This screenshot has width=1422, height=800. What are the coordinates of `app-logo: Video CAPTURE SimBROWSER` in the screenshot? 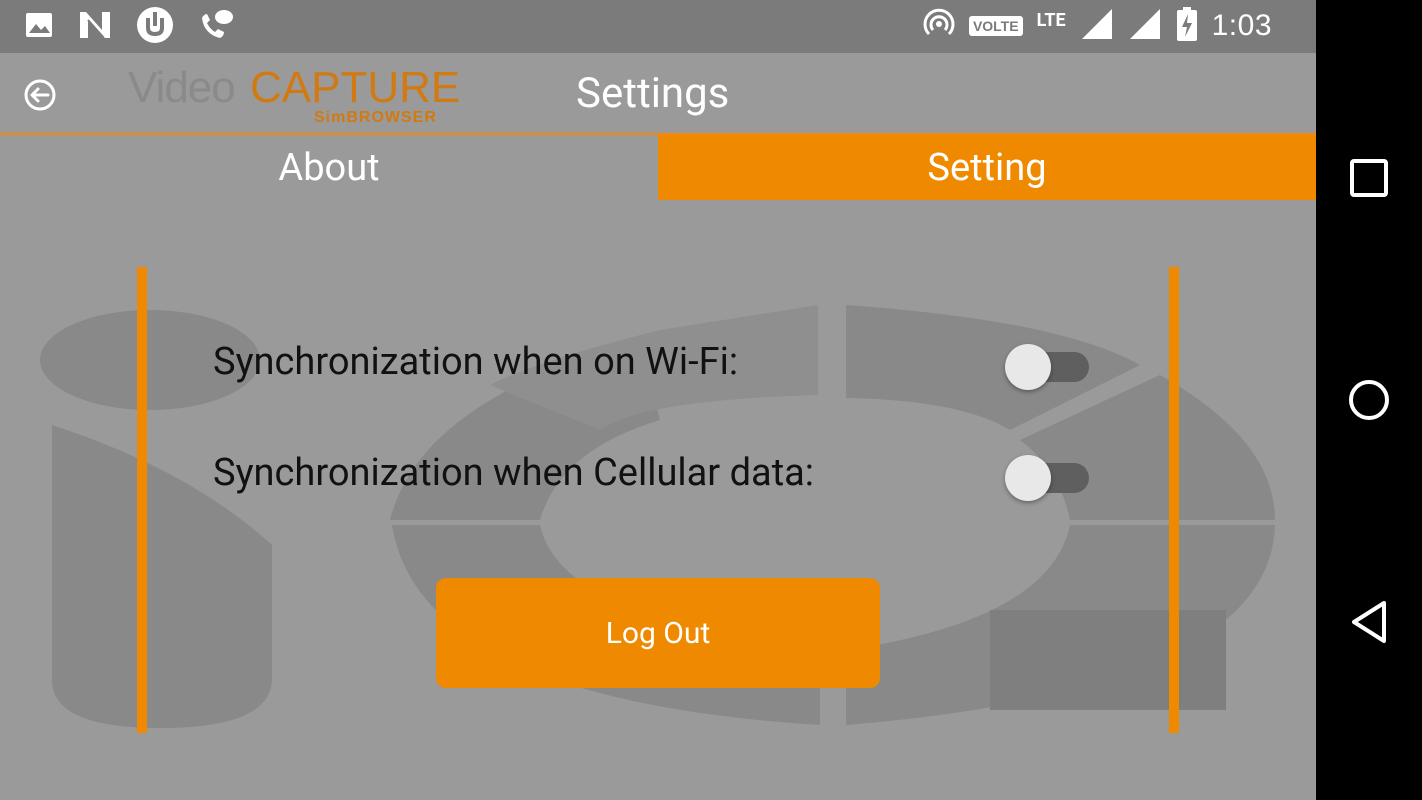 It's located at (308, 96).